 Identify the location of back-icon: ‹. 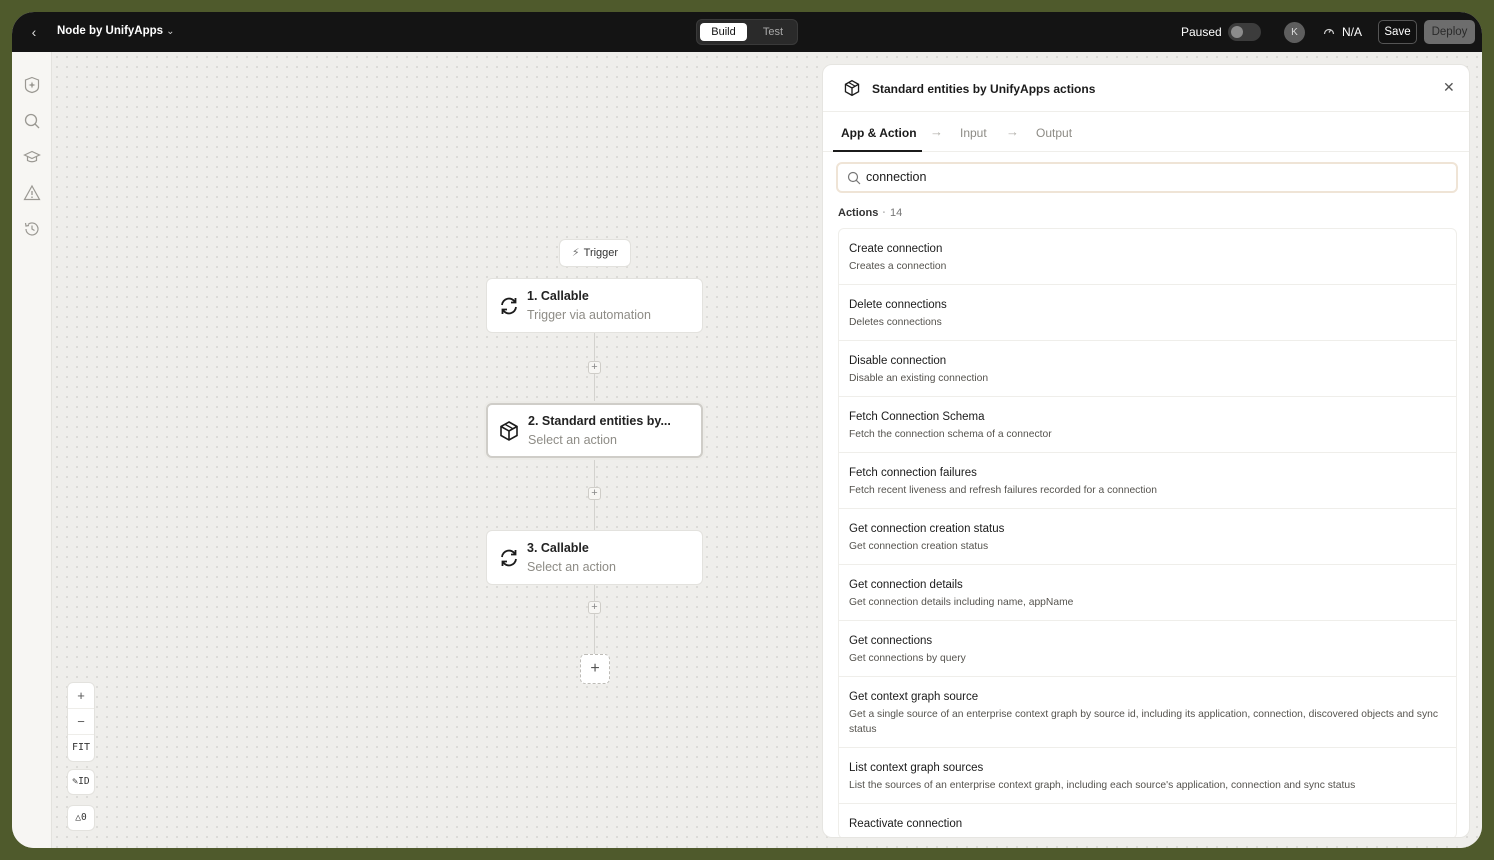
(34, 32).